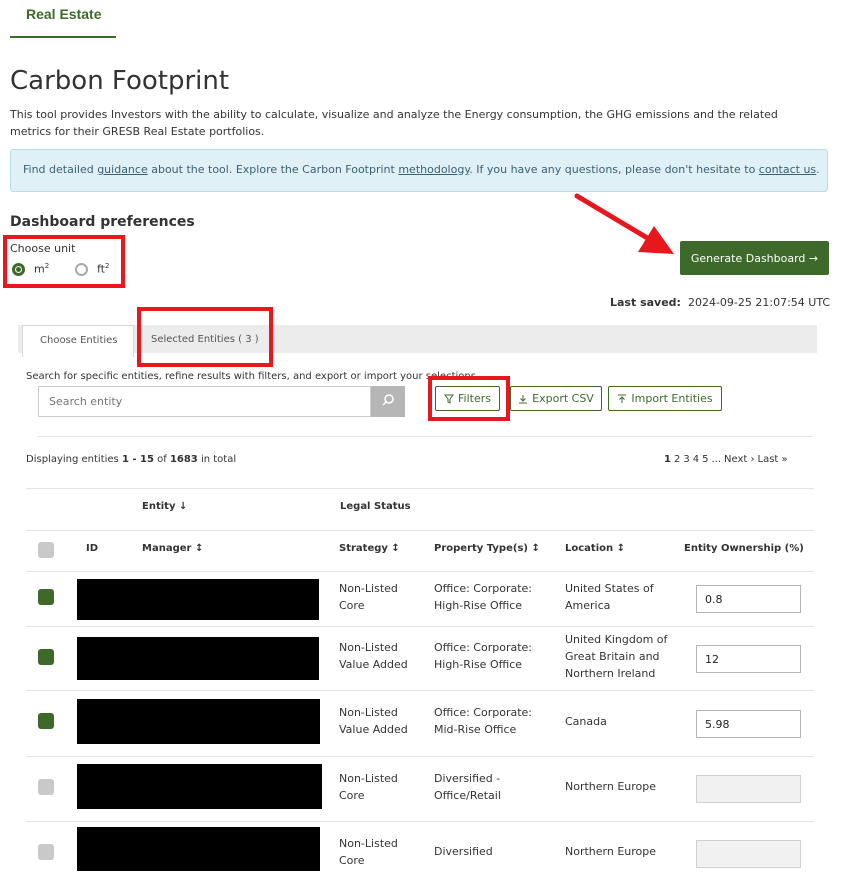  Describe the element at coordinates (686, 459) in the screenshot. I see `page-link-3: 3` at that location.